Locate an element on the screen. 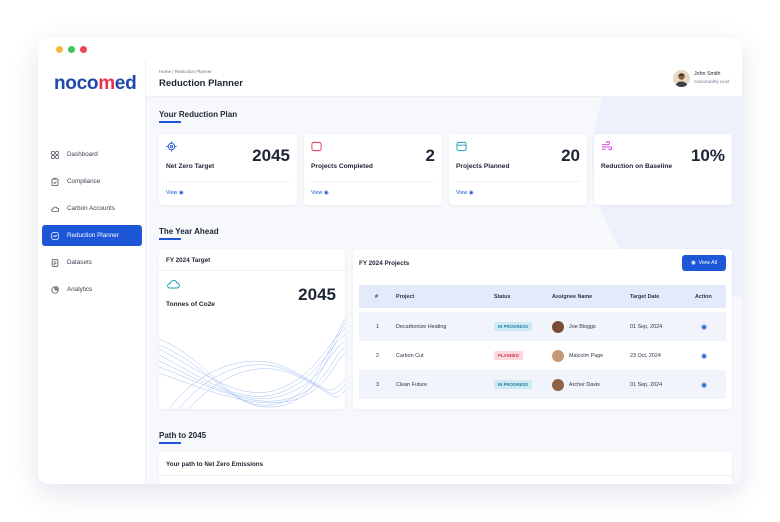  target-value: 2045 is located at coordinates (317, 294).